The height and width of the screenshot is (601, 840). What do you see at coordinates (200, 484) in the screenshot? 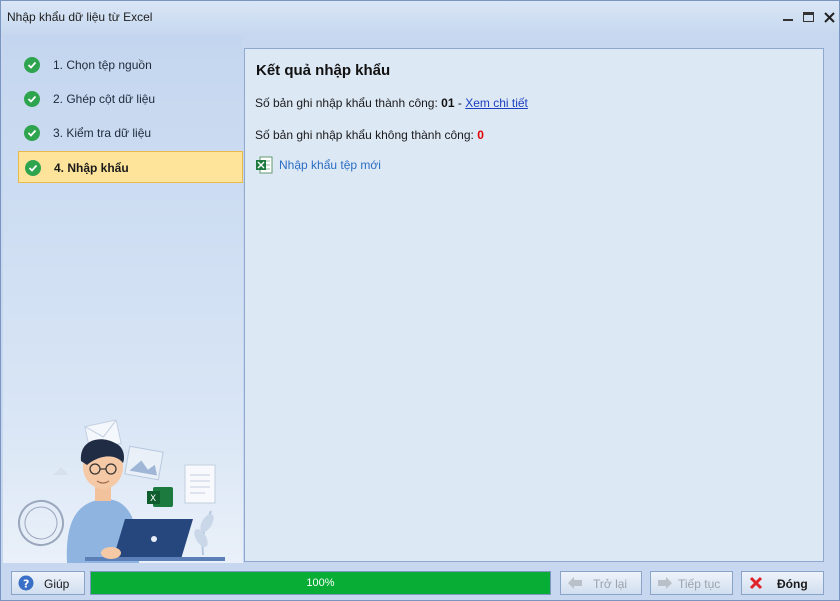
I see `document-icon` at bounding box center [200, 484].